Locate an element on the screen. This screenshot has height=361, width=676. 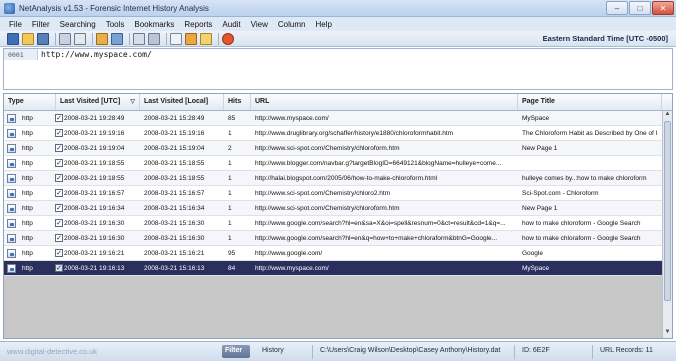
url-detail-panel: 0001 http://www.myspace.com/ is located at coordinates (338, 69).